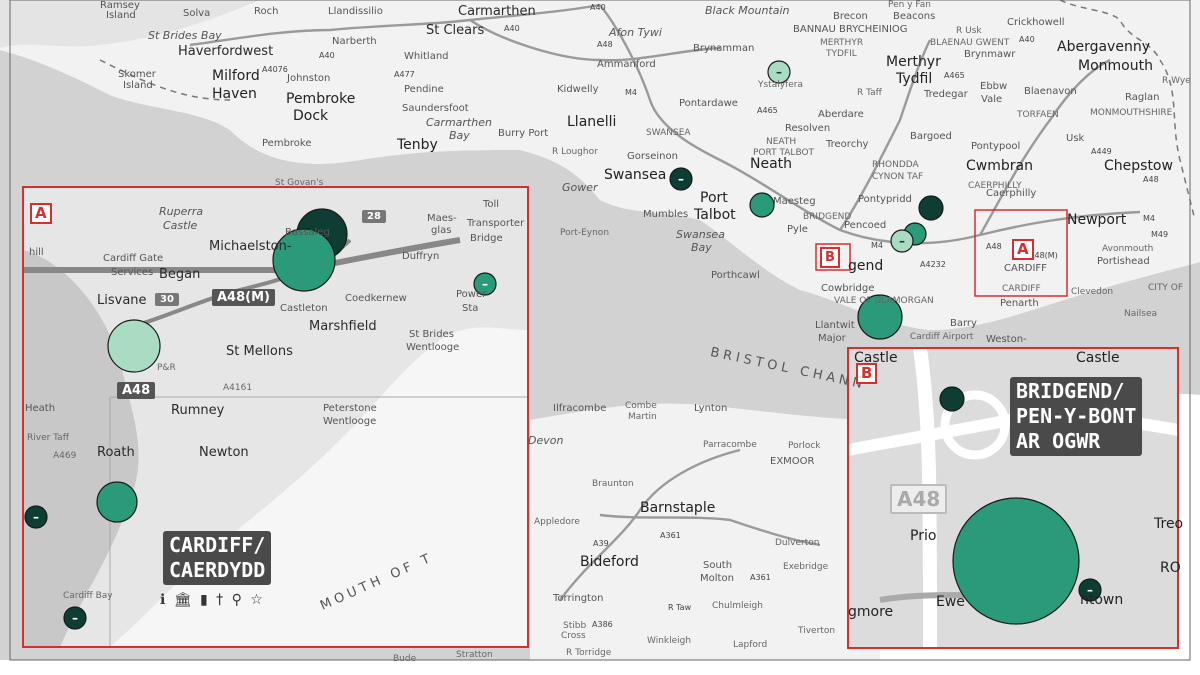 The width and height of the screenshot is (1200, 675). What do you see at coordinates (841, 114) in the screenshot?
I see `place-label-aberdare: Aberdare` at bounding box center [841, 114].